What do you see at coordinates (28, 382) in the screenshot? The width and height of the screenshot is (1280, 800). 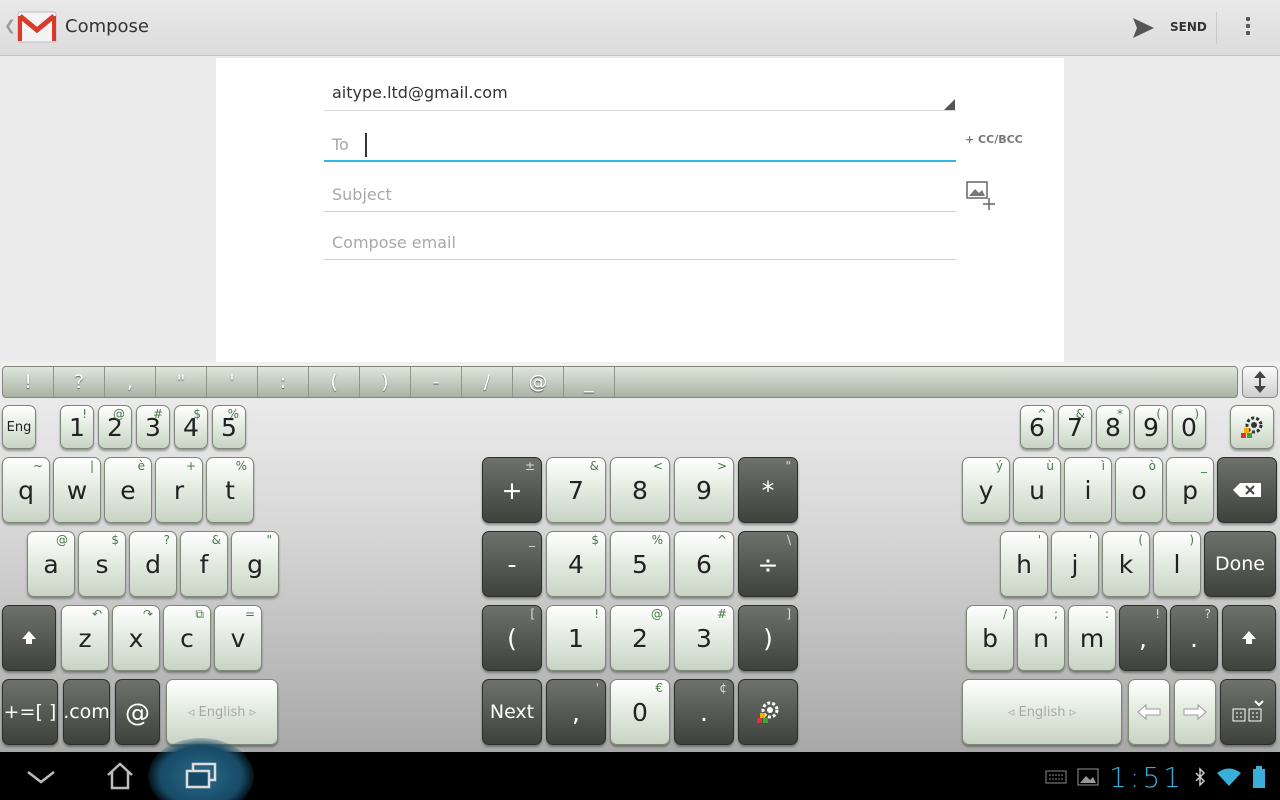 I see `symbol-key: !` at bounding box center [28, 382].